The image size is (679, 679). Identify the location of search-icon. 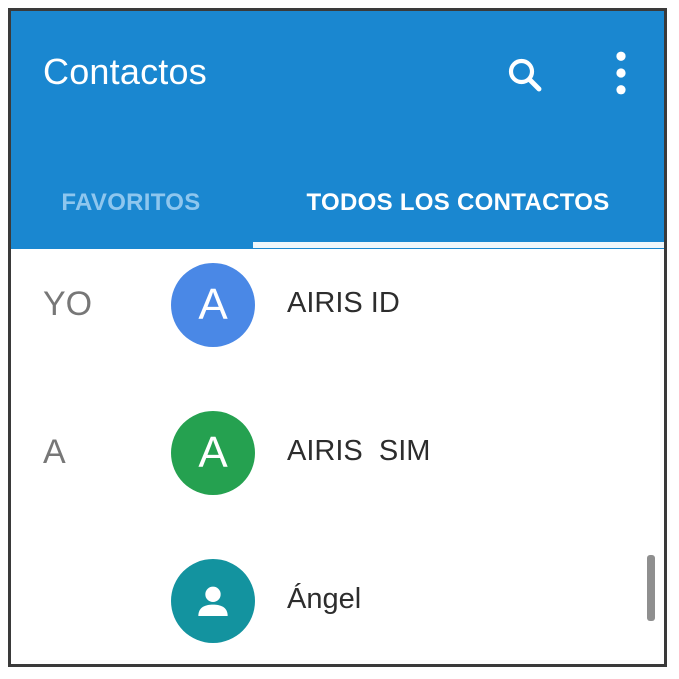
(525, 75).